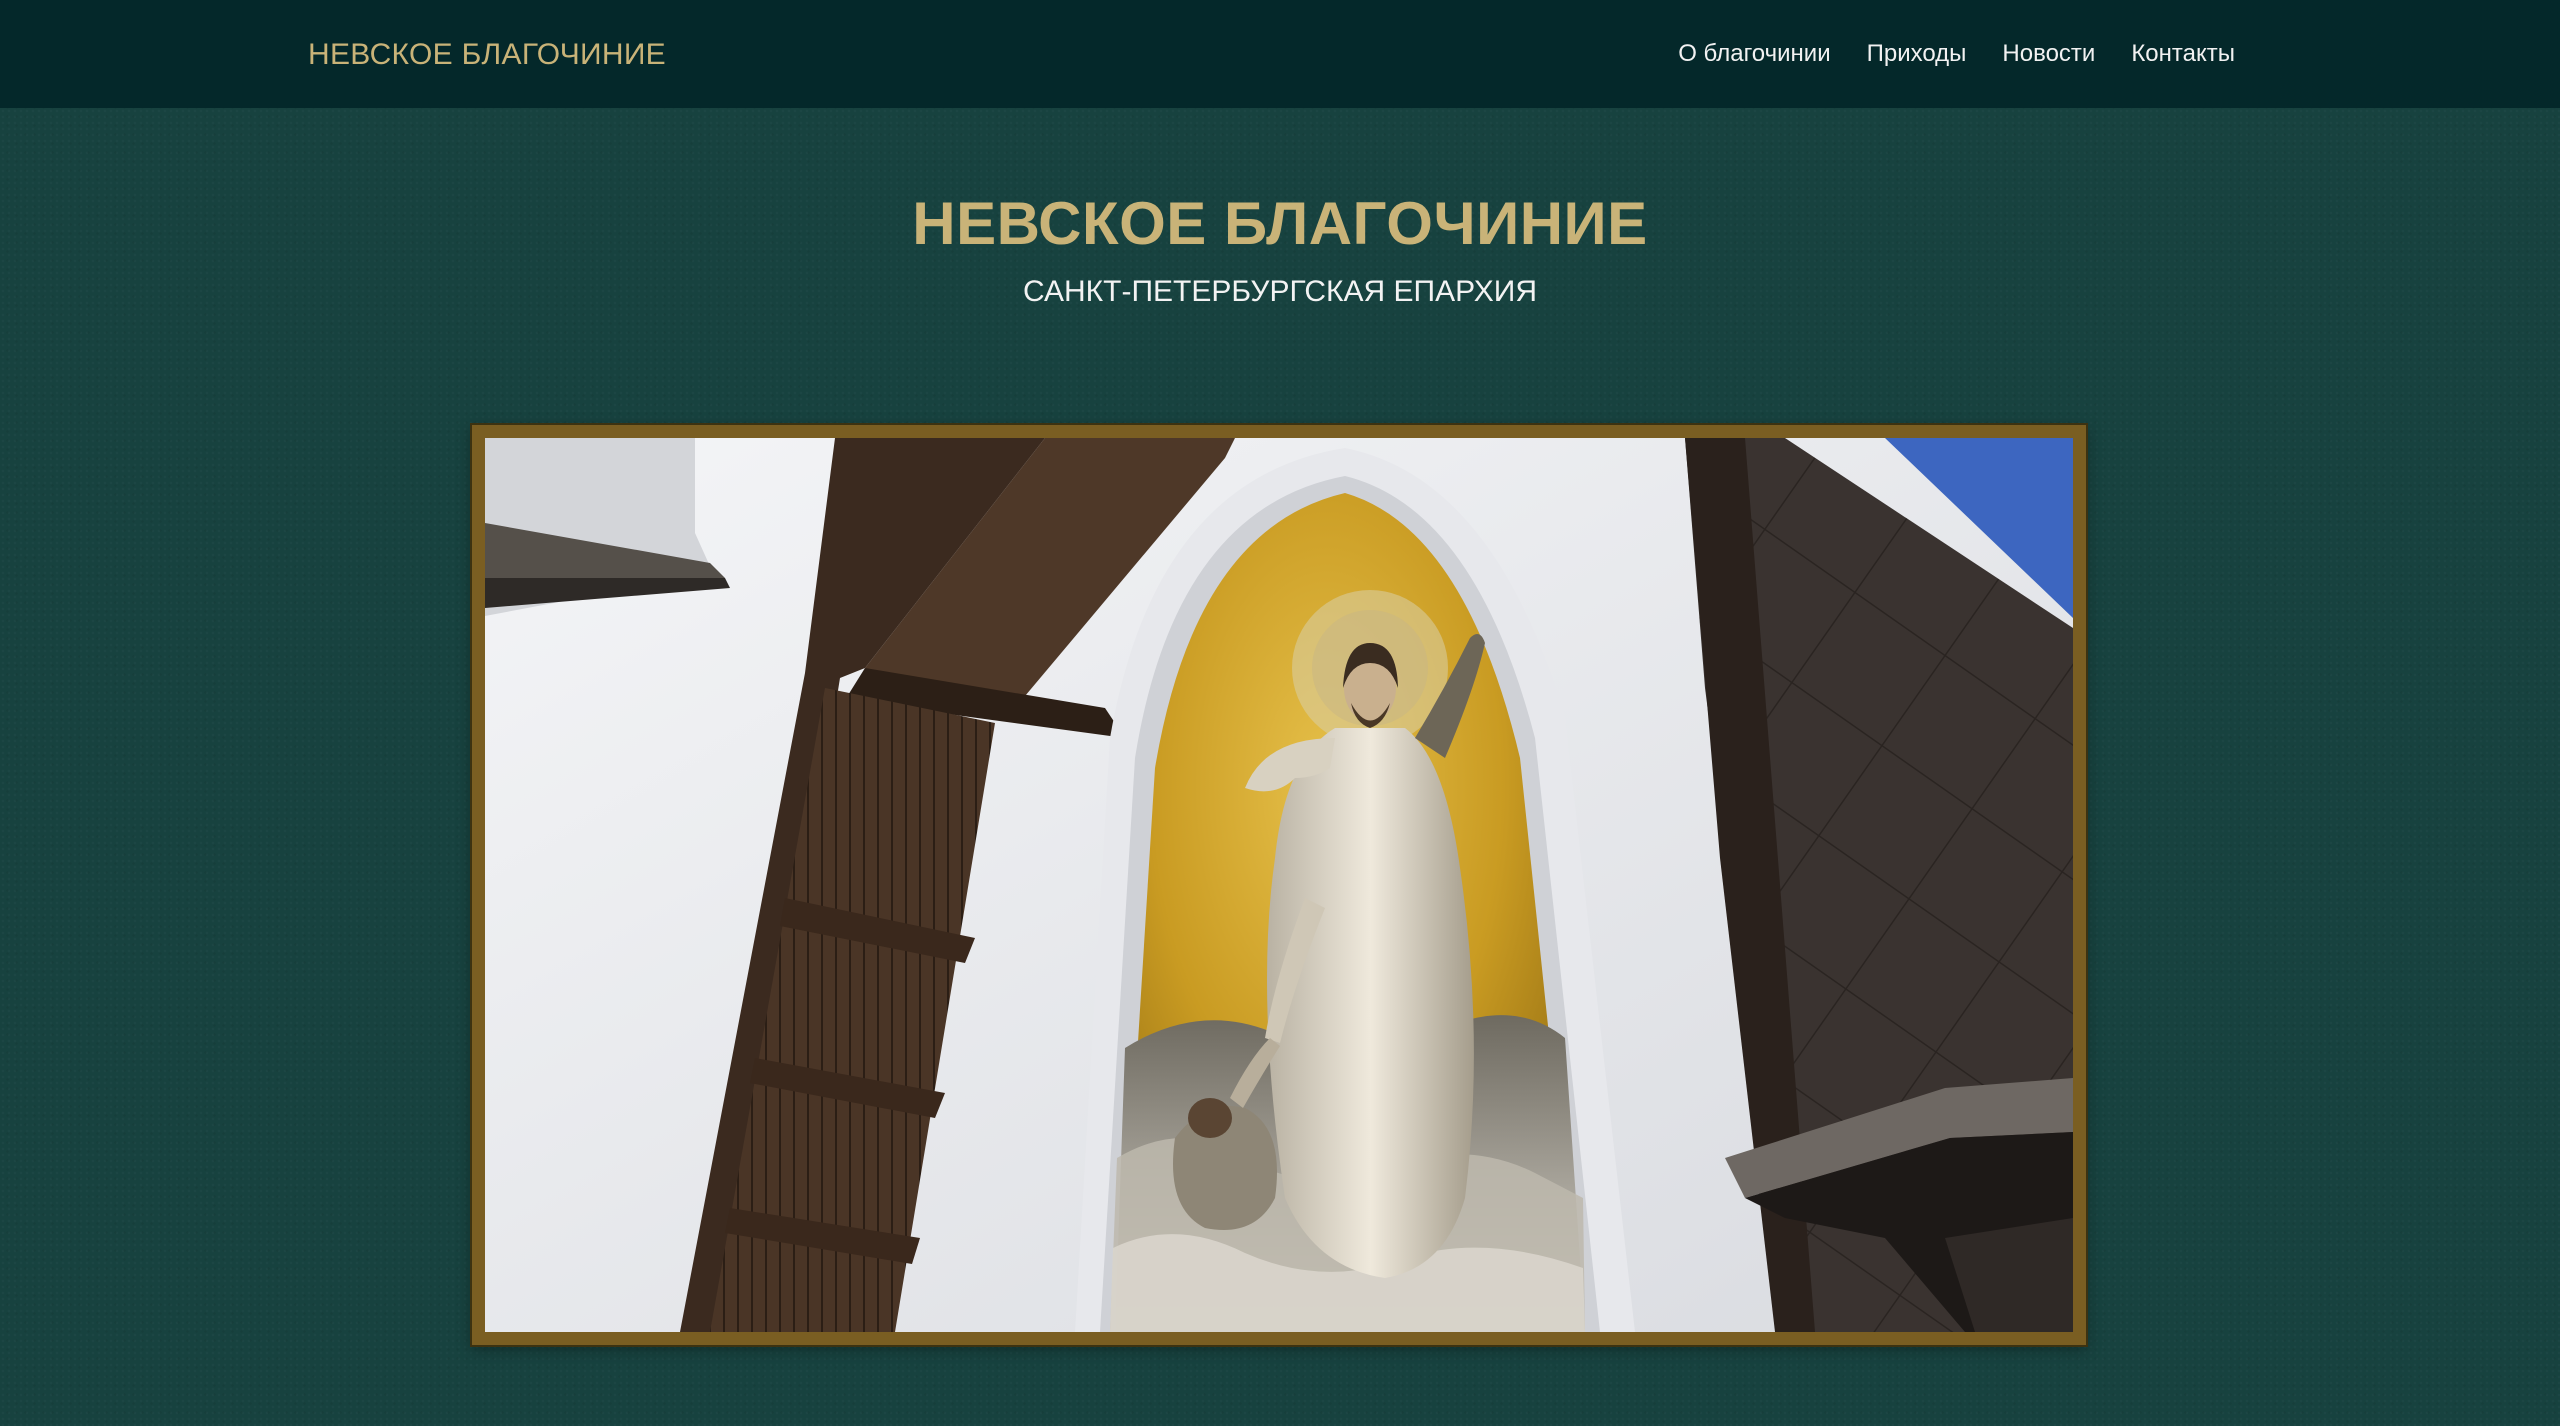 The width and height of the screenshot is (2560, 1426). I want to click on page-subtitle: САНКТ-ПЕТЕРБУРГСКАЯ ЕПАРХИЯ, so click(1280, 291).